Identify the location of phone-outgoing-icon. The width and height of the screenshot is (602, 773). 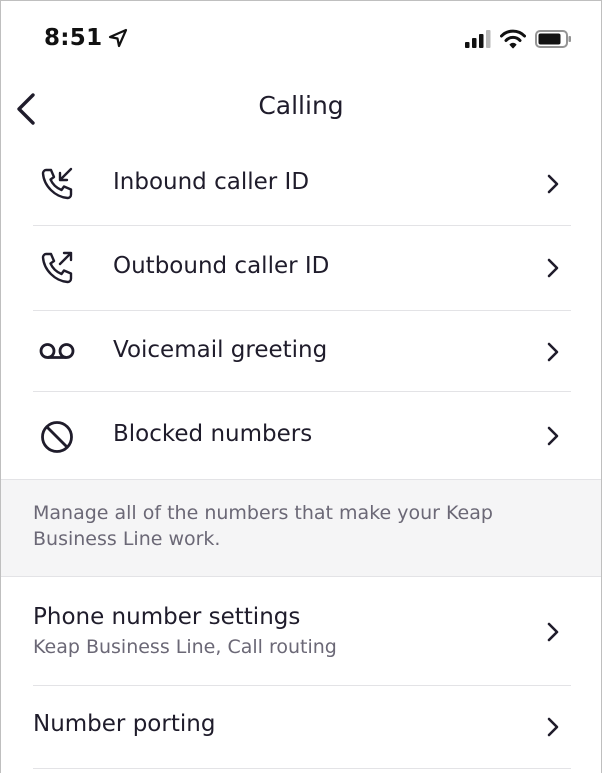
(57, 268).